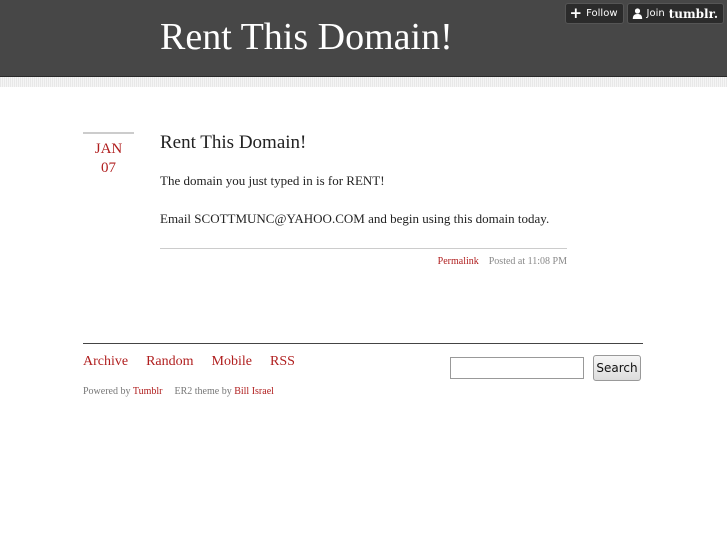 The width and height of the screenshot is (727, 545). Describe the element at coordinates (363, 82) in the screenshot. I see `header-shadow` at that location.